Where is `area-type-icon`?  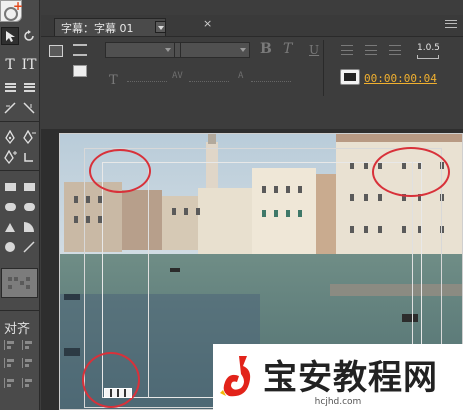
area-type-icon is located at coordinates (10, 87).